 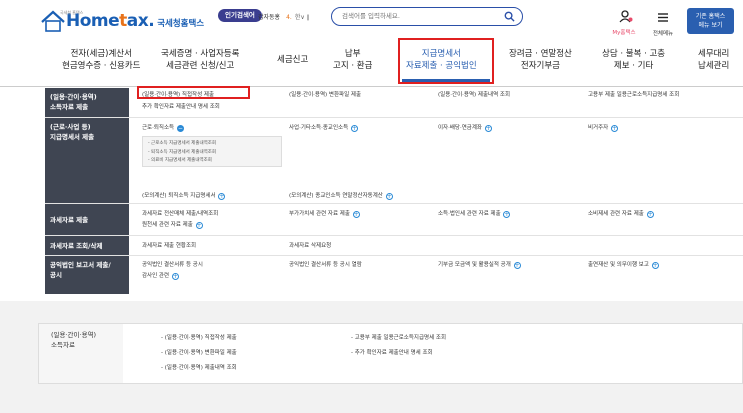 I want to click on link-interest-dividend: 이자·배당·연금계좌 +, so click(x=465, y=128).